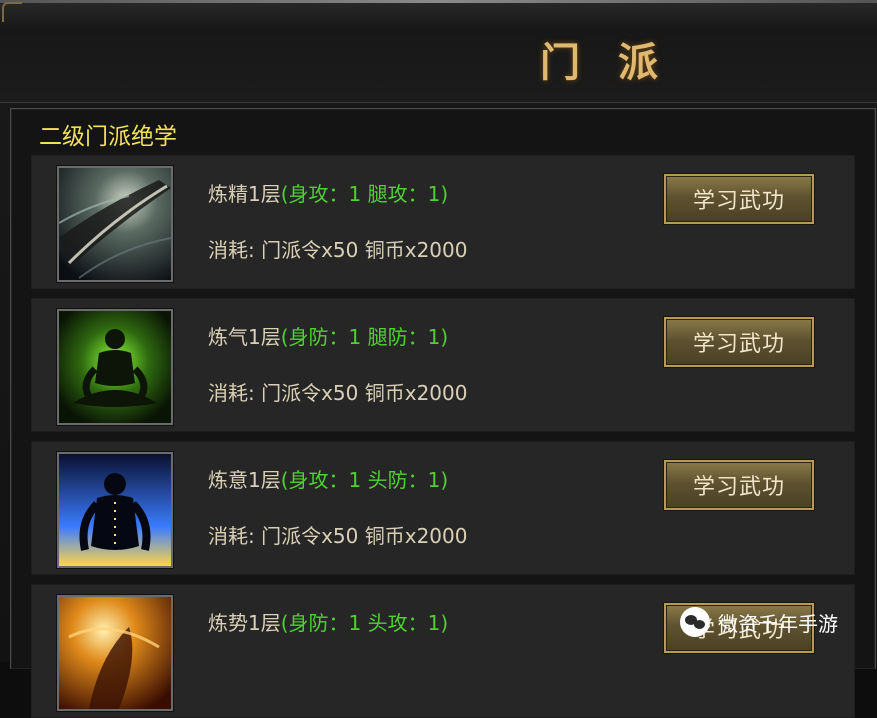  What do you see at coordinates (778, 623) in the screenshot?
I see `watermark-text: 微资千年手游` at bounding box center [778, 623].